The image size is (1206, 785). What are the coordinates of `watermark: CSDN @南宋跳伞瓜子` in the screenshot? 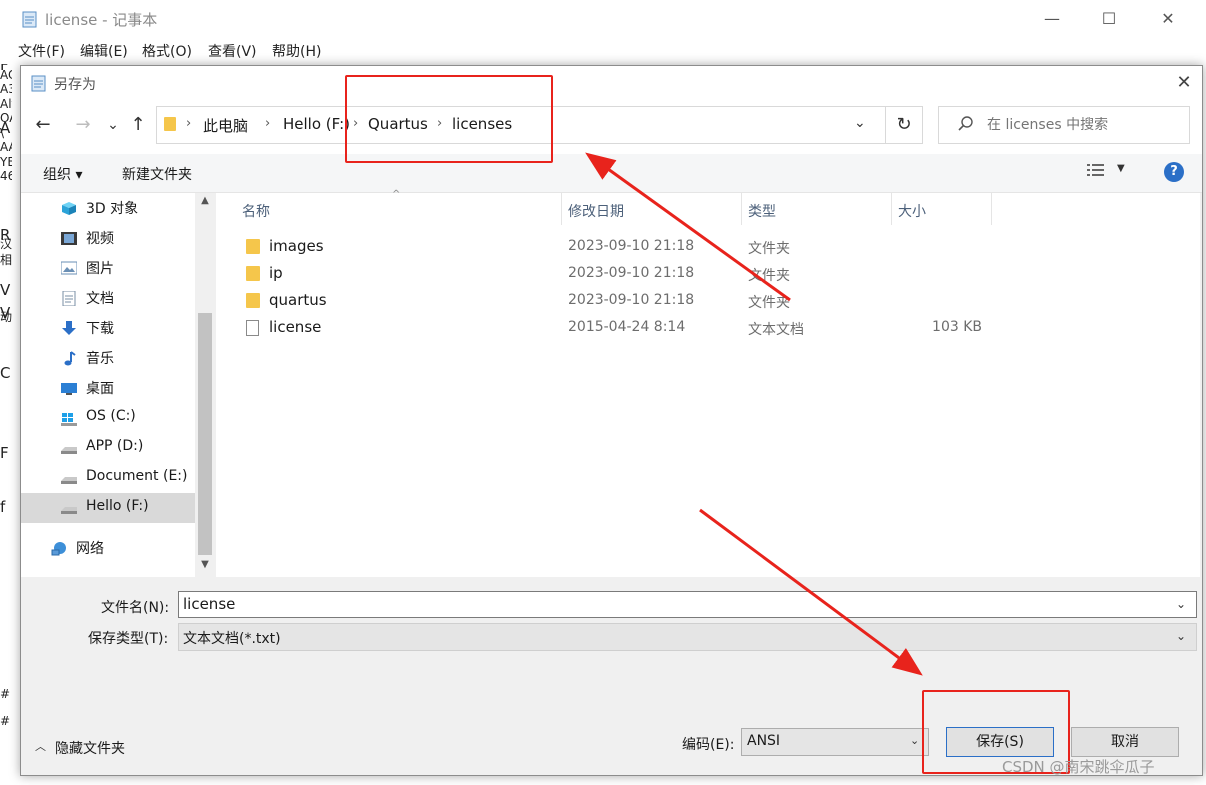 It's located at (1078, 767).